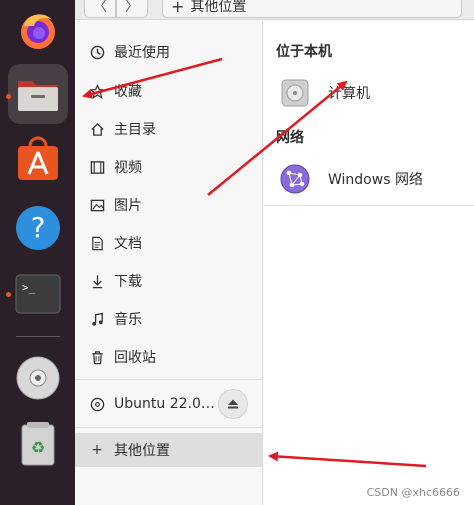 This screenshot has width=474, height=505. Describe the element at coordinates (142, 53) in the screenshot. I see `sidebar-item-label: 最近使用` at that location.